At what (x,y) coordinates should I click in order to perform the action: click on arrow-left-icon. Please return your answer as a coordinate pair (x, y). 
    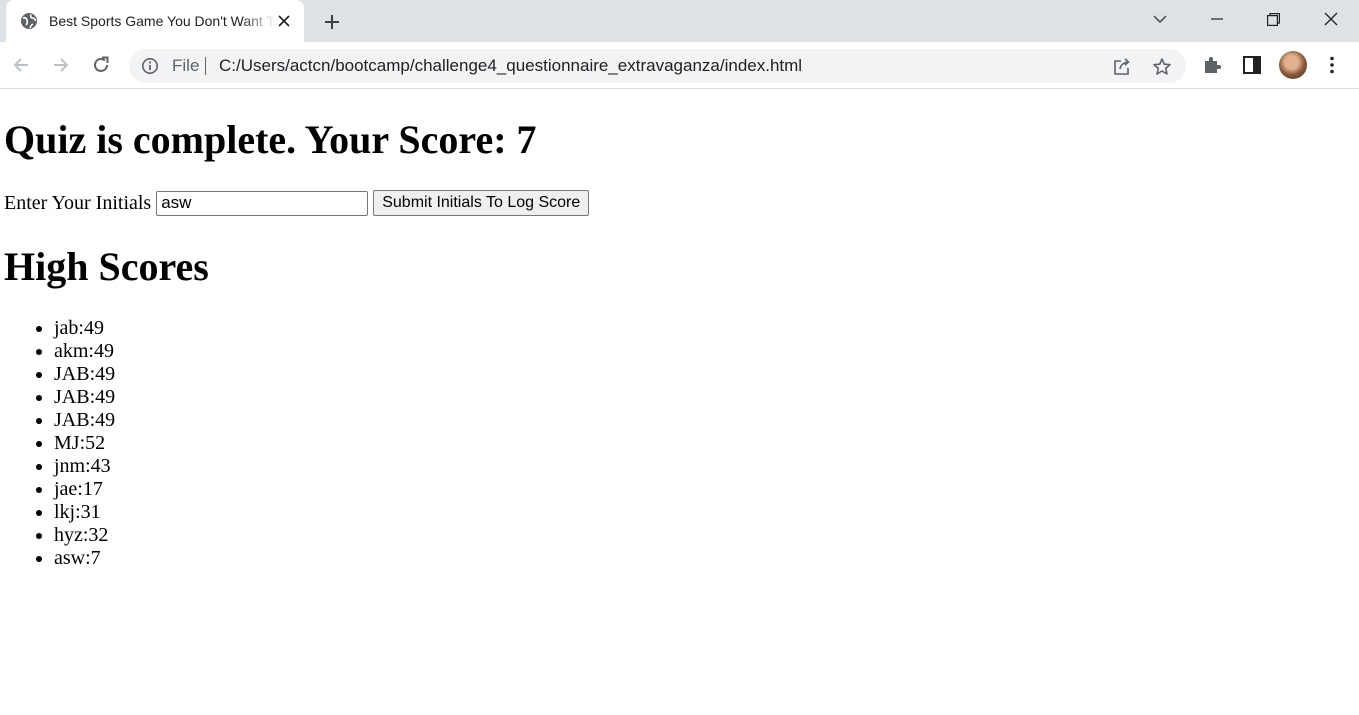
    Looking at the image, I should click on (21, 65).